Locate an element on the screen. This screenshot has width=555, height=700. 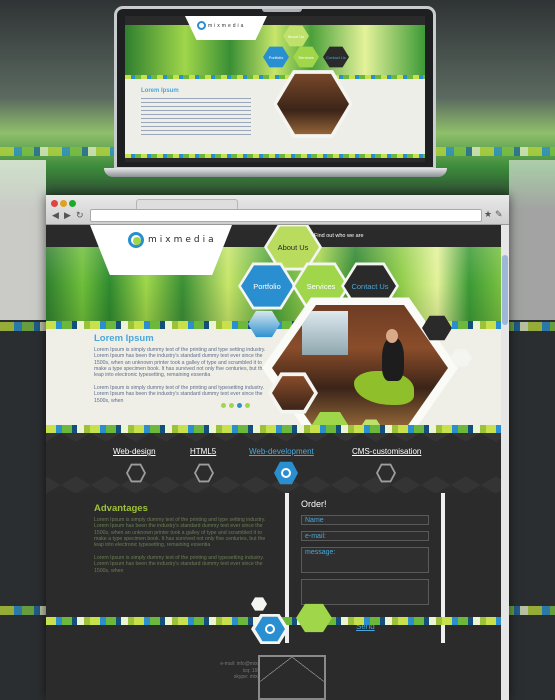
forward-arrow-icon: ▶ is located at coordinates (67, 215).